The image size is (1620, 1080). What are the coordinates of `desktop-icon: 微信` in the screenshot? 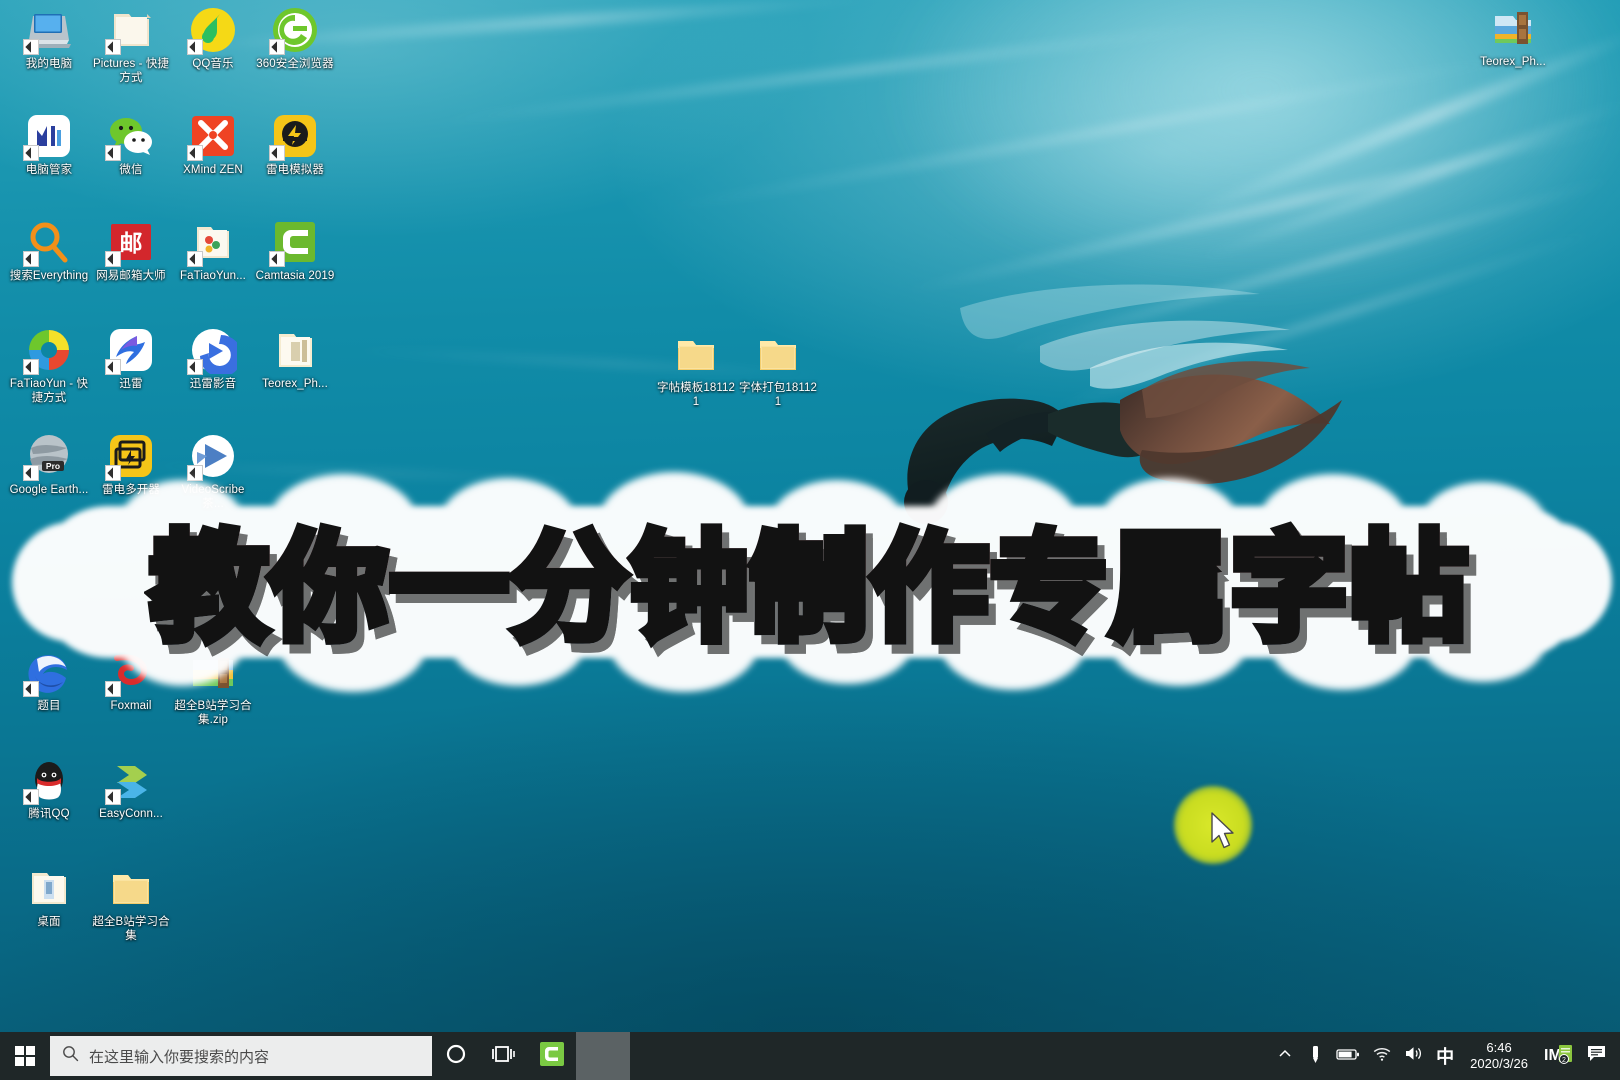 It's located at (131, 145).